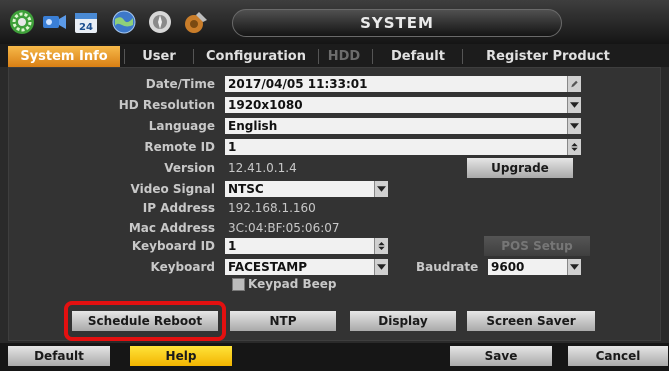  Describe the element at coordinates (403, 105) in the screenshot. I see `hd-resolution-dropdown: 1920x1080` at that location.